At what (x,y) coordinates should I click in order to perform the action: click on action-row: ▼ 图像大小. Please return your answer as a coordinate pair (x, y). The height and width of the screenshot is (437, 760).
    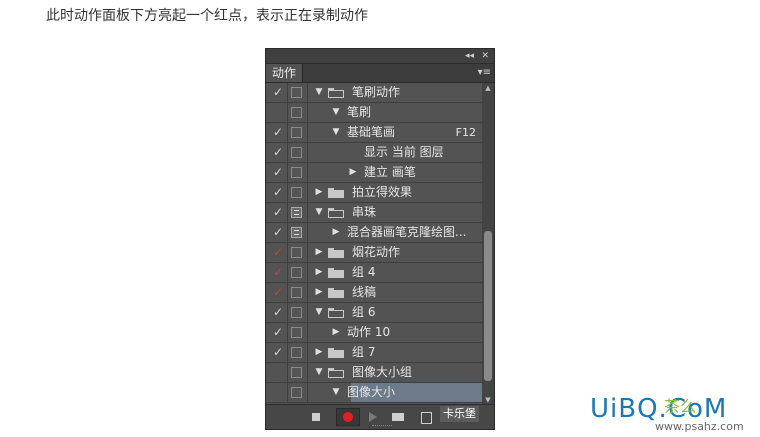
    Looking at the image, I should click on (374, 393).